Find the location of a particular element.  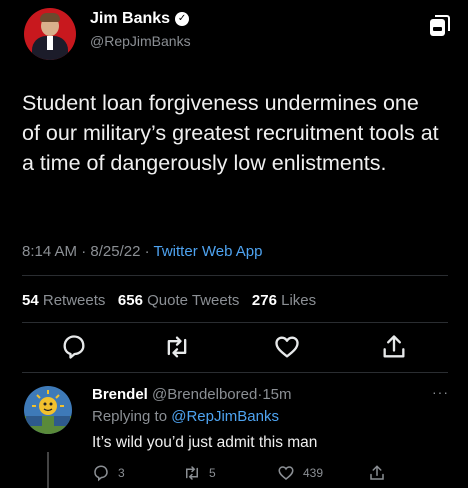

likes-stat: 276 Likes is located at coordinates (284, 300).